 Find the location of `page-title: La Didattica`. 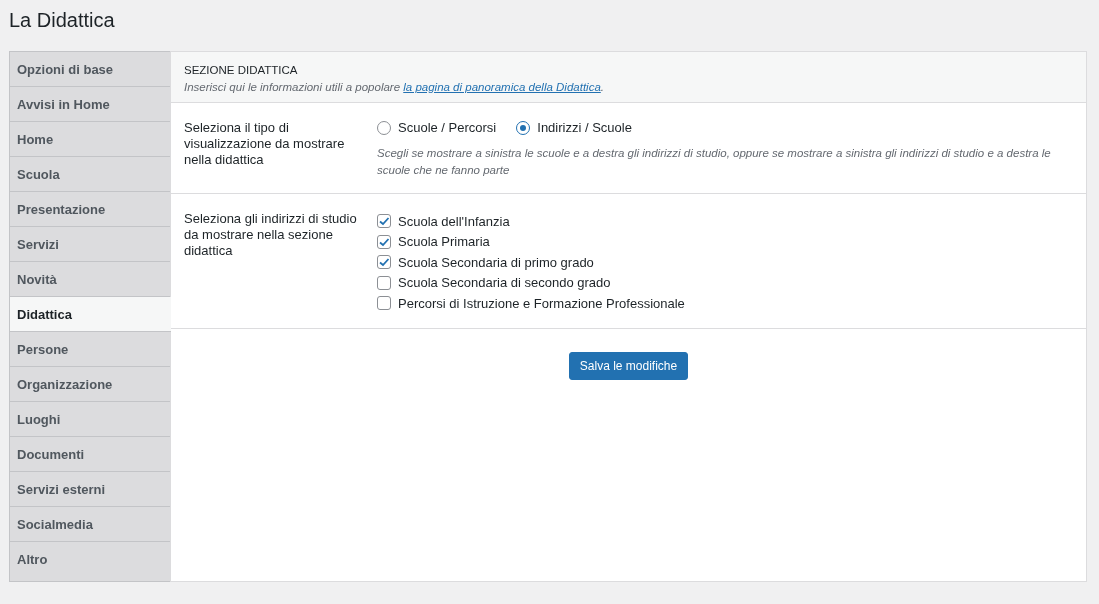

page-title: La Didattica is located at coordinates (62, 20).